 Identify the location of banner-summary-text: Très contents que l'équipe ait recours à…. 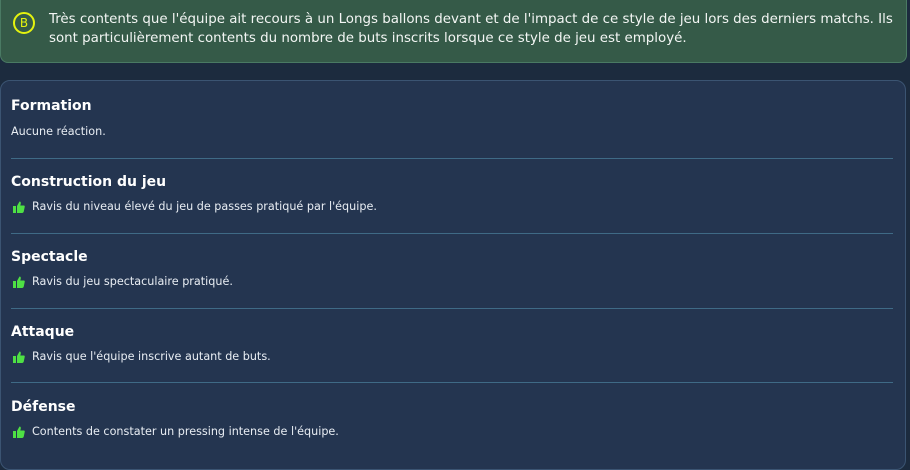
(471, 29).